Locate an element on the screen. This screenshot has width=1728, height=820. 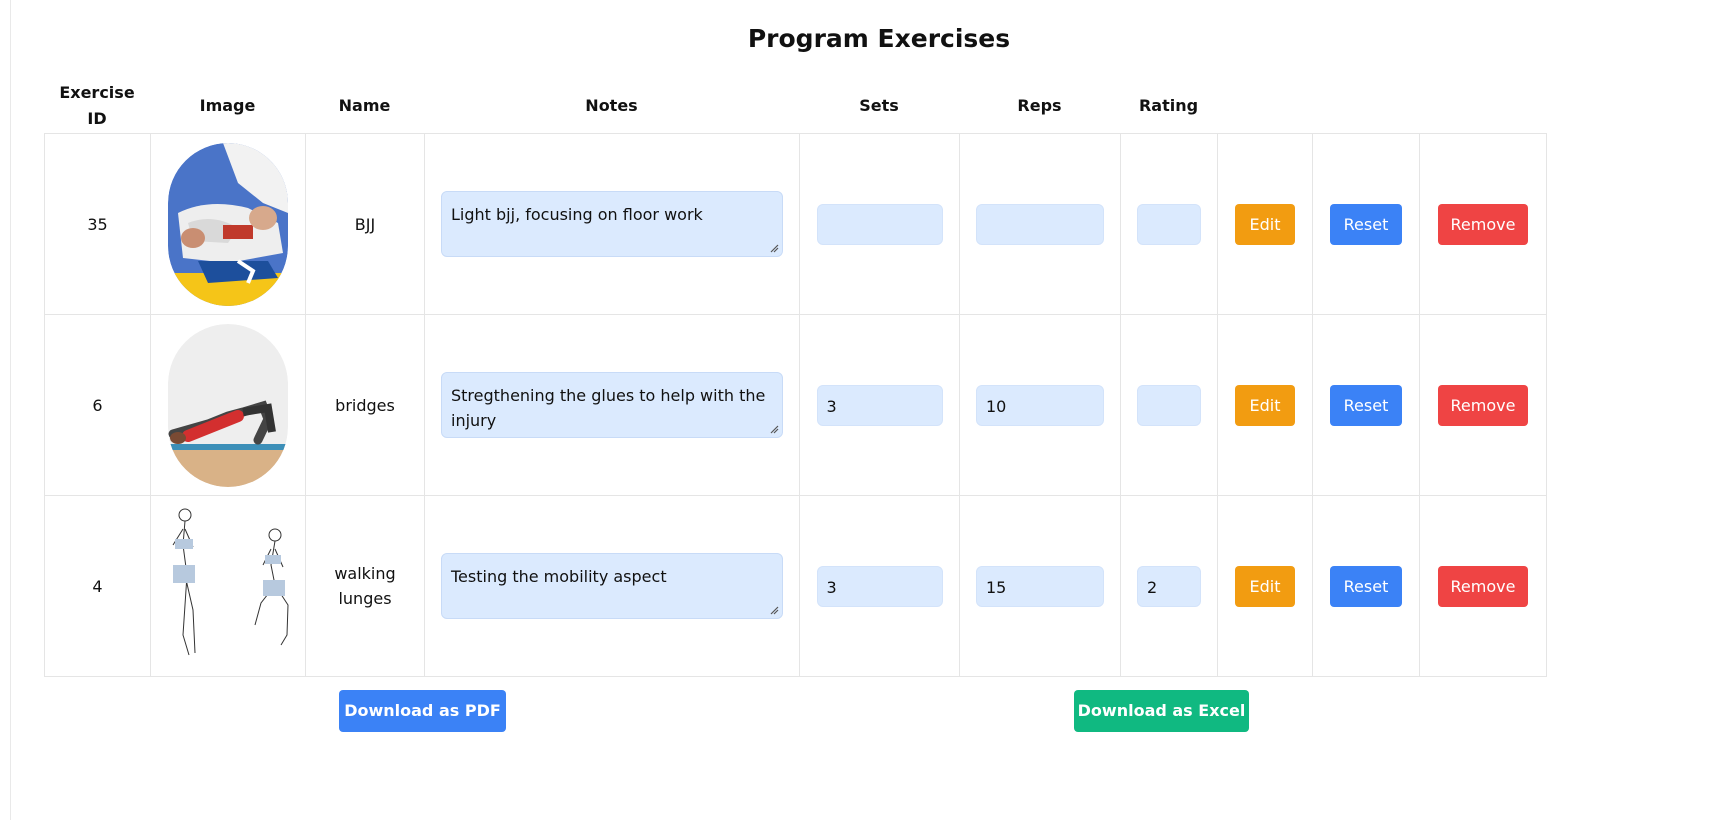
column-header-sets: Sets is located at coordinates (879, 105).